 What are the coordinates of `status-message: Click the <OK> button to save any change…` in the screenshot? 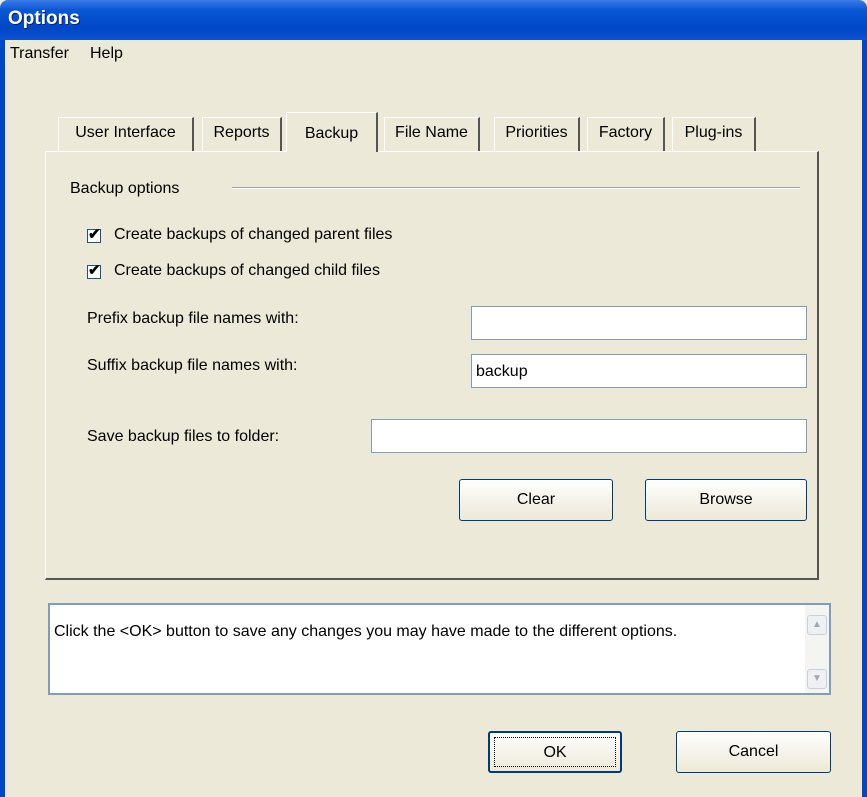 It's located at (366, 631).